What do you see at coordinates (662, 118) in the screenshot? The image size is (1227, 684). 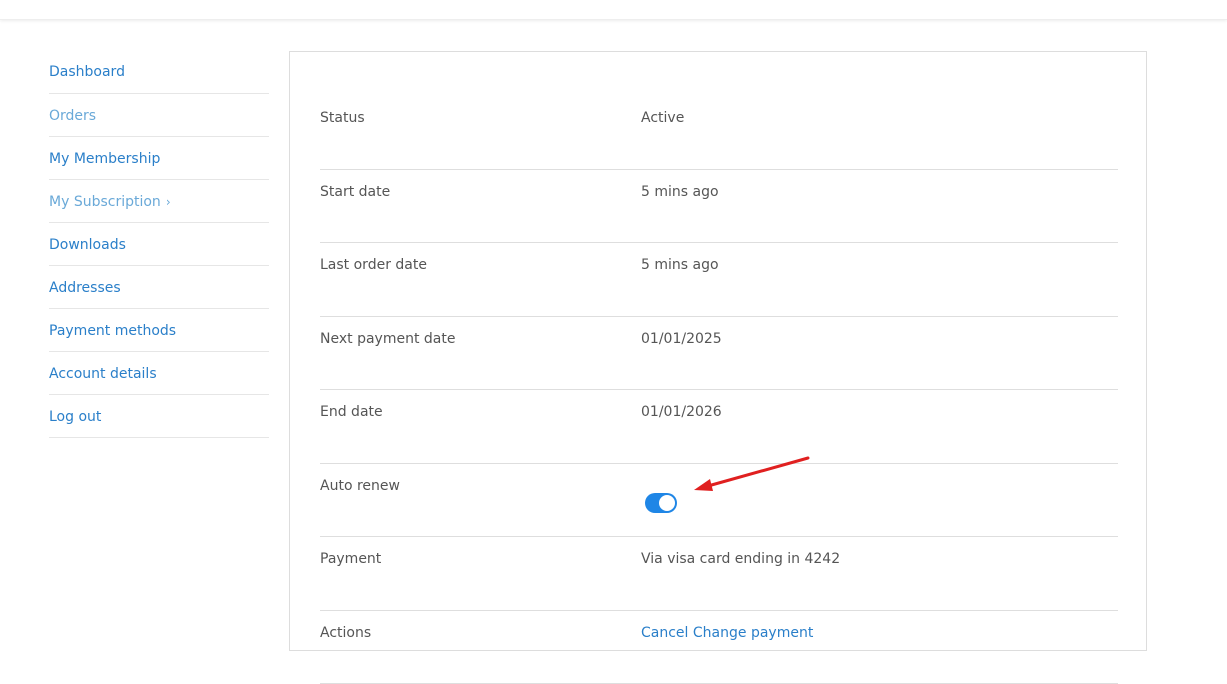 I see `status-value: Active` at bounding box center [662, 118].